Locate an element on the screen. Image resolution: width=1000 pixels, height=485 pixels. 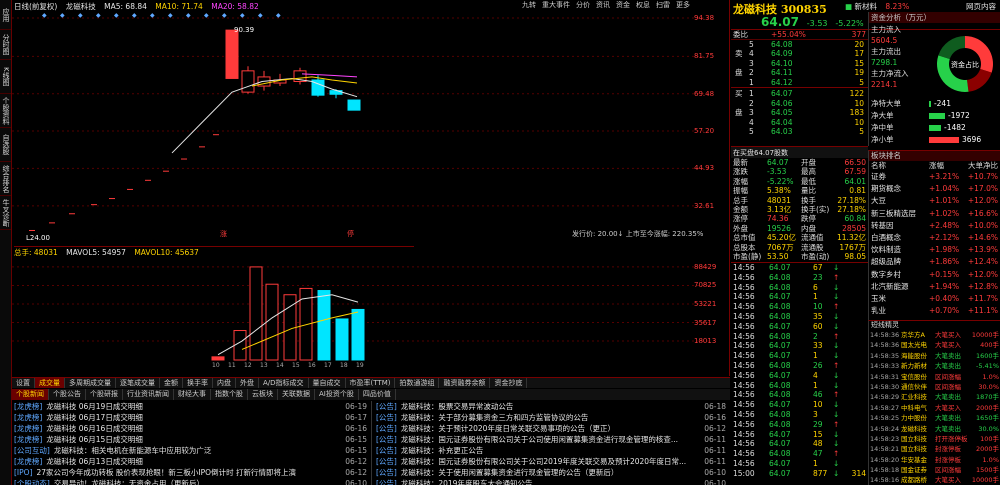
shortline-row: 14:58:27 中科电气 大笔买入 2000手 is located at coordinates (934, 408).